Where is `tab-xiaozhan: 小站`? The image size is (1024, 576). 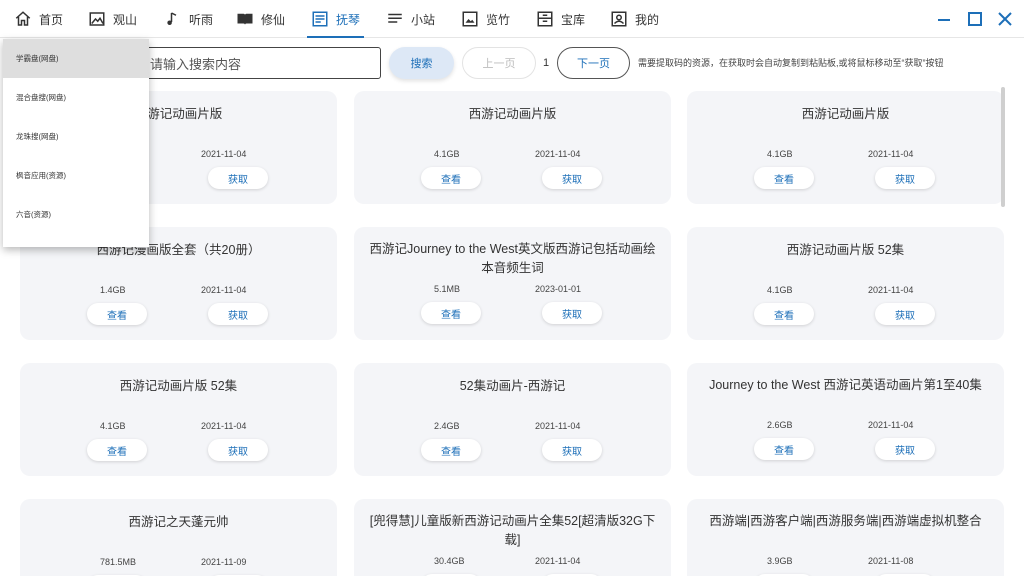 tab-xiaozhan: 小站 is located at coordinates (410, 19).